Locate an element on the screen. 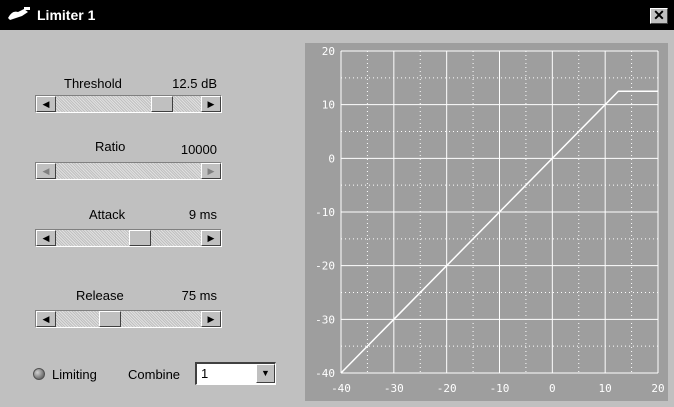 Image resolution: width=674 pixels, height=407 pixels. combine-value: 1 is located at coordinates (205, 373).